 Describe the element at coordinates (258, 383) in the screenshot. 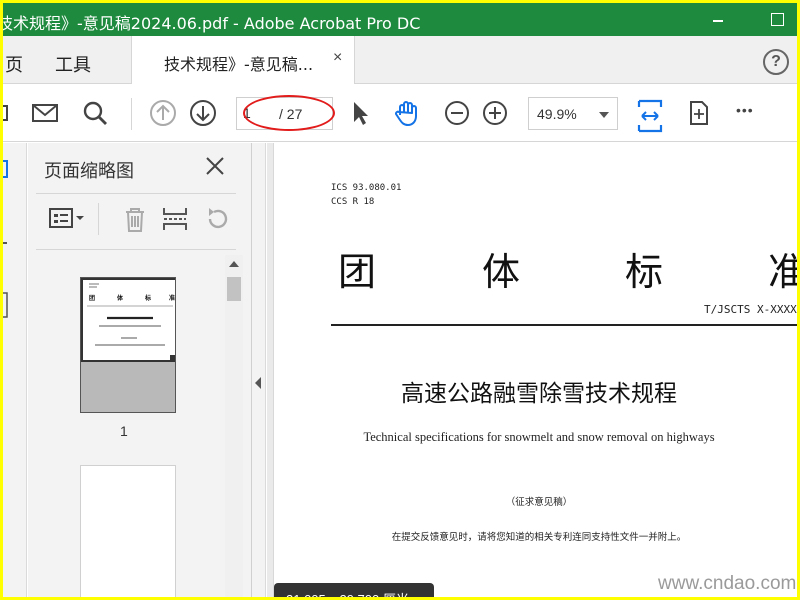

I see `collapse-arrow-icon` at that location.